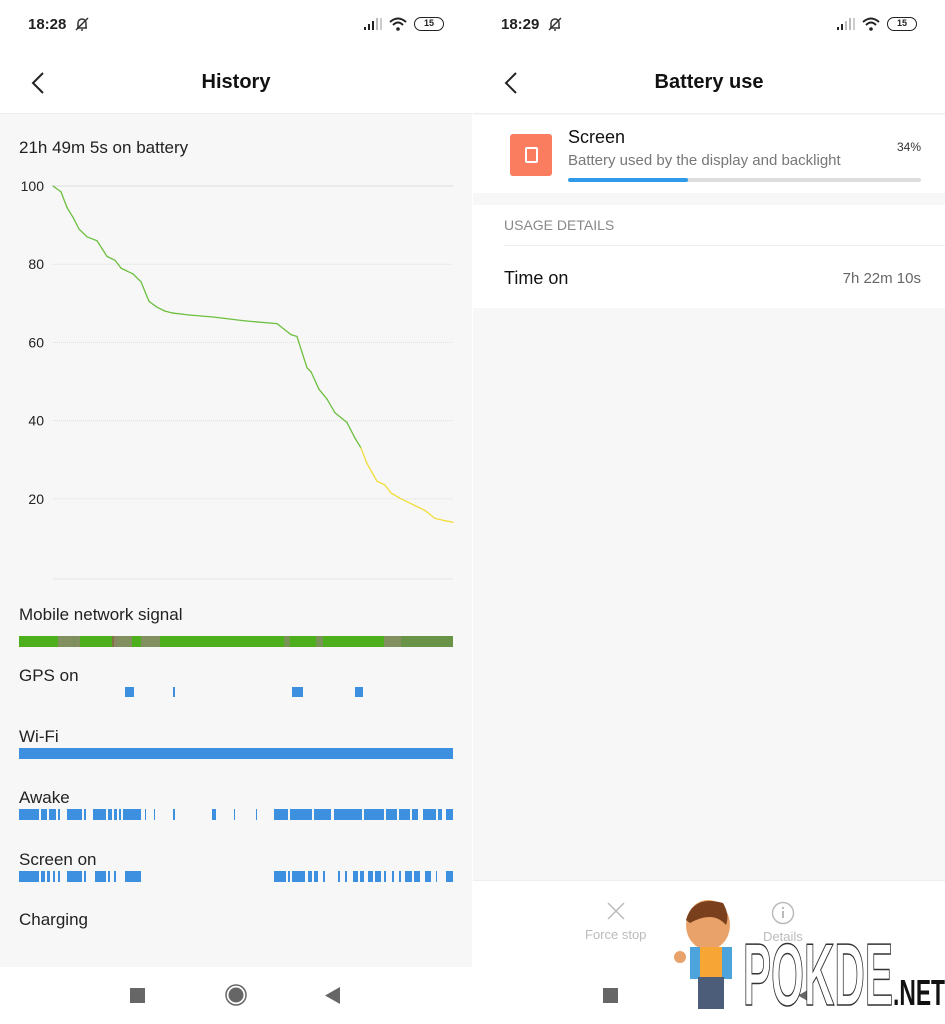 The height and width of the screenshot is (1024, 945). I want to click on section-header: USAGE DETAILS, so click(559, 225).